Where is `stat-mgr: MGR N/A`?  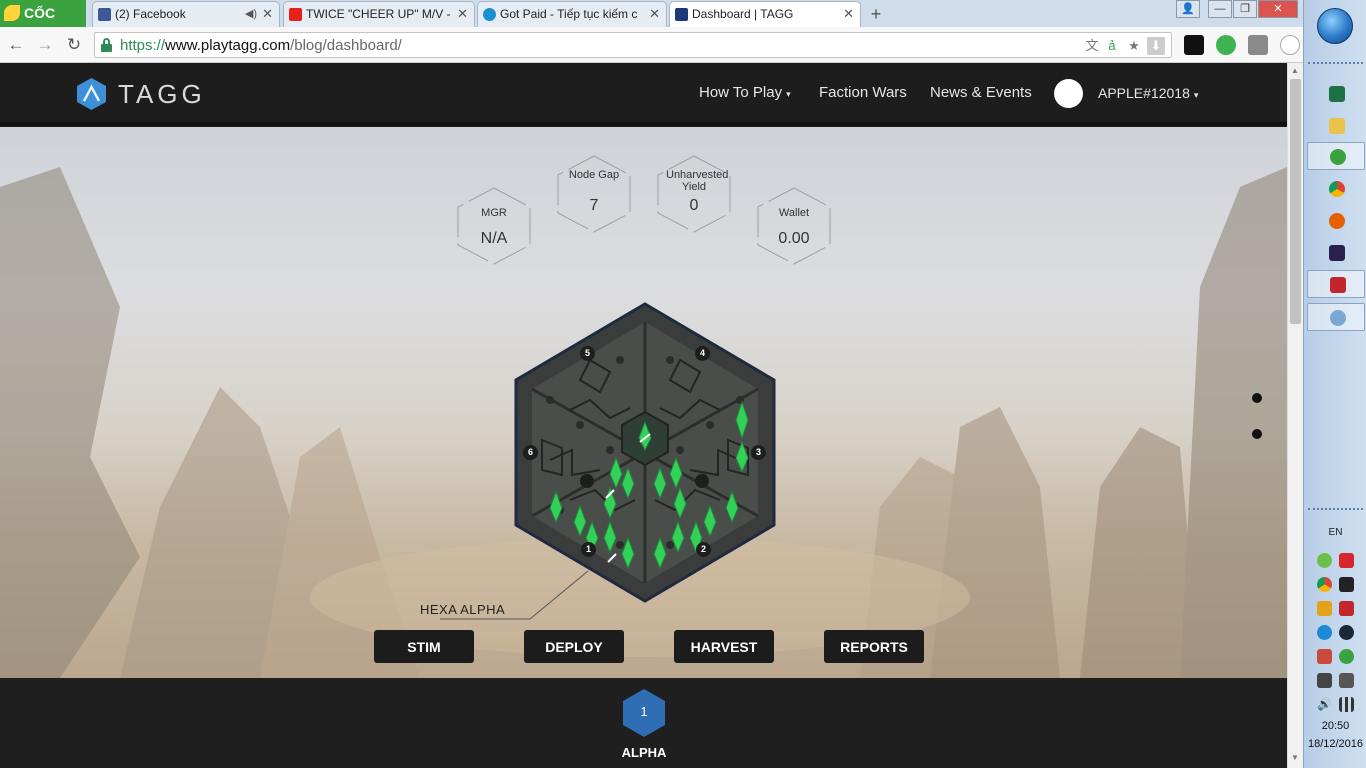 stat-mgr: MGR N/A is located at coordinates (494, 225).